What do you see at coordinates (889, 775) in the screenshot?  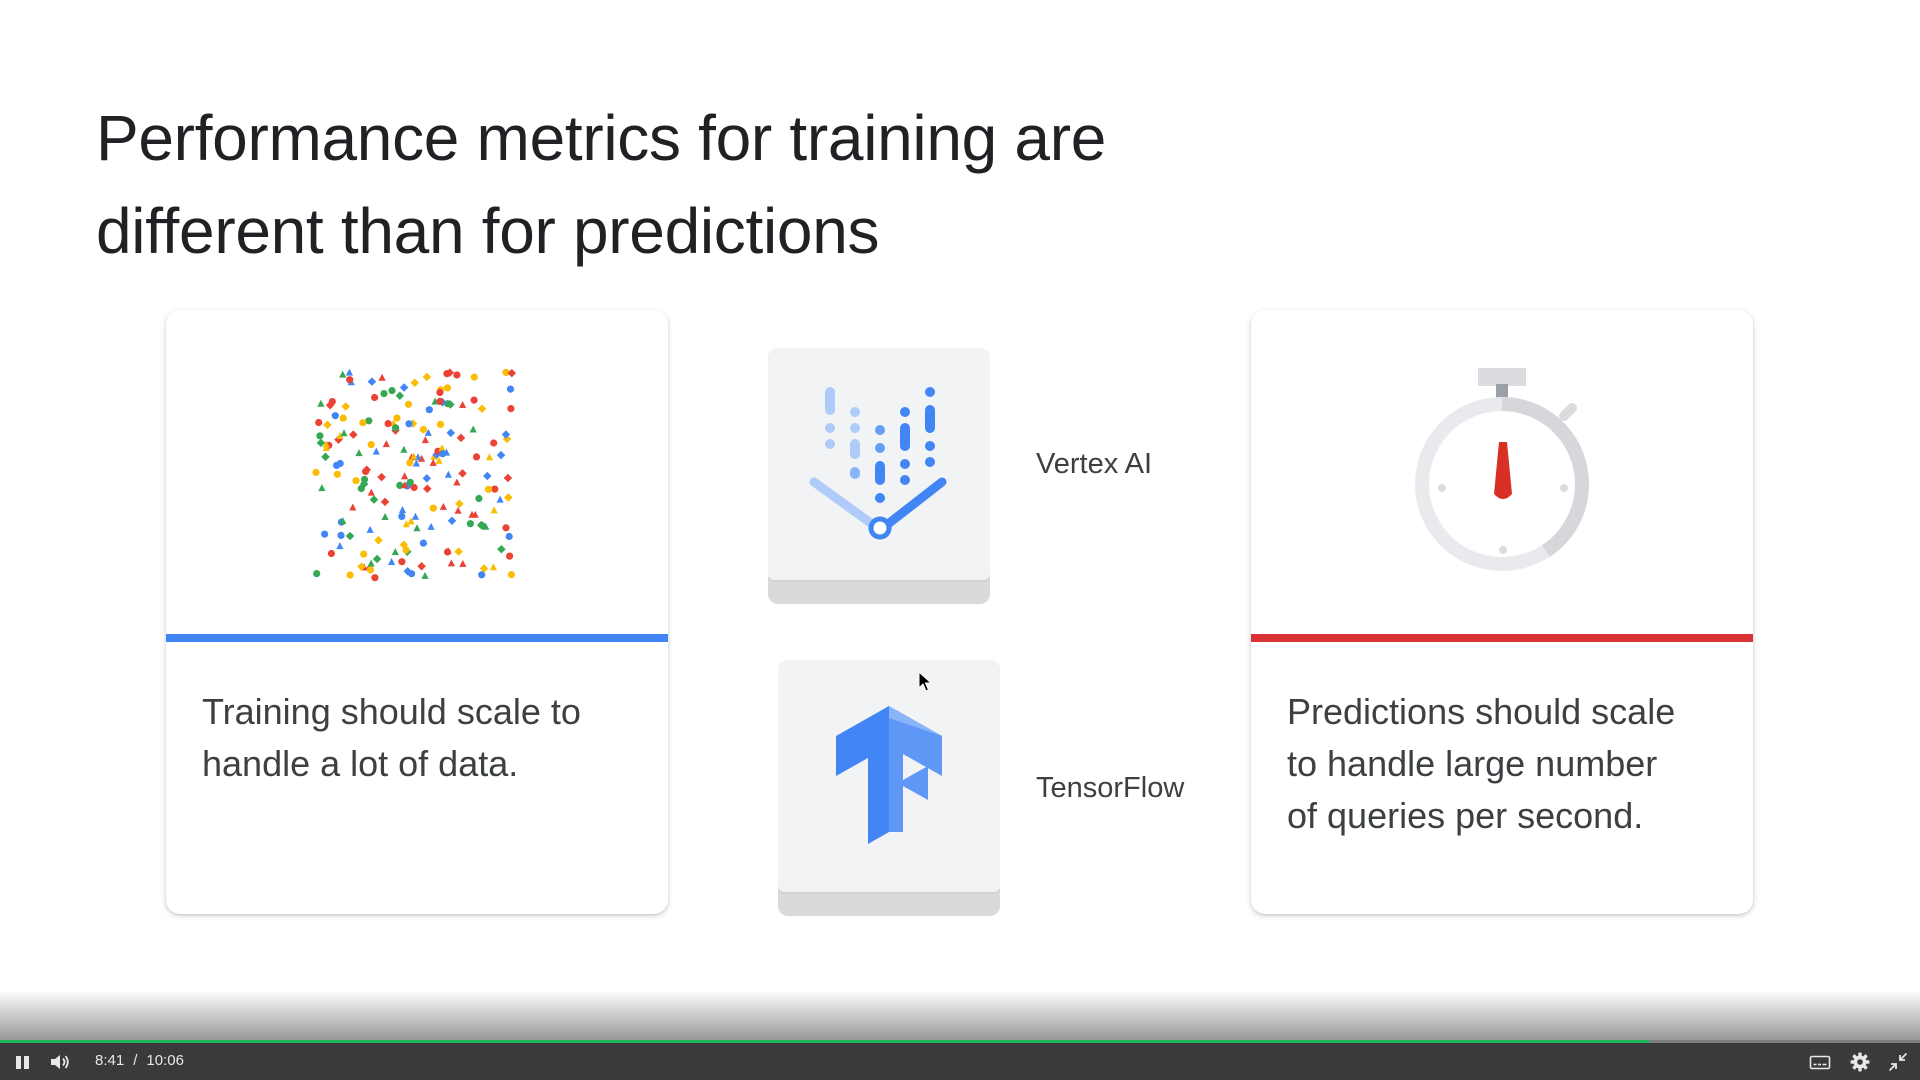 I see `tensorflow-logo-icon` at bounding box center [889, 775].